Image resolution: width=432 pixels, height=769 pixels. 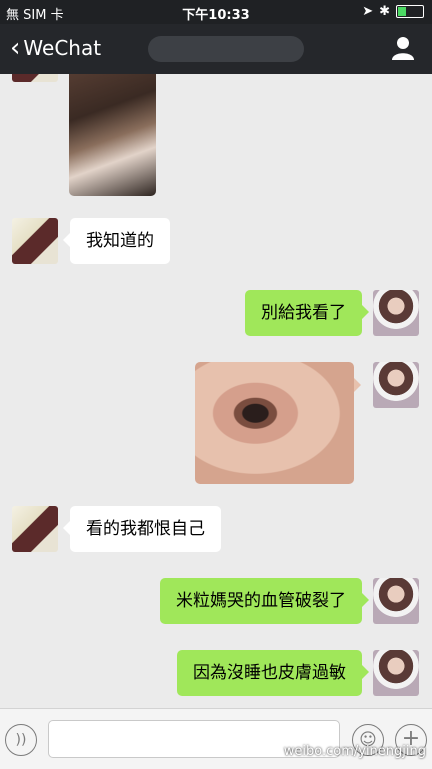 I want to click on status-bar: 無 SIM 卡 下午10:33 ➤ ✱, so click(x=216, y=12).